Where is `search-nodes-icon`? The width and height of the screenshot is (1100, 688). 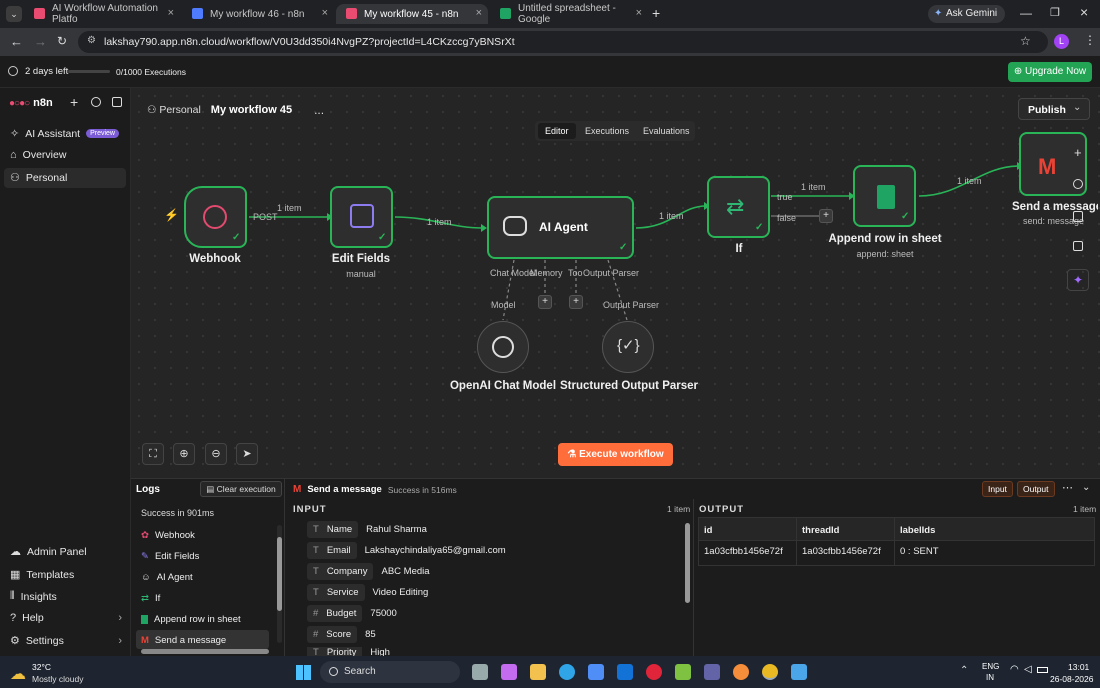 search-nodes-icon is located at coordinates (1078, 184).